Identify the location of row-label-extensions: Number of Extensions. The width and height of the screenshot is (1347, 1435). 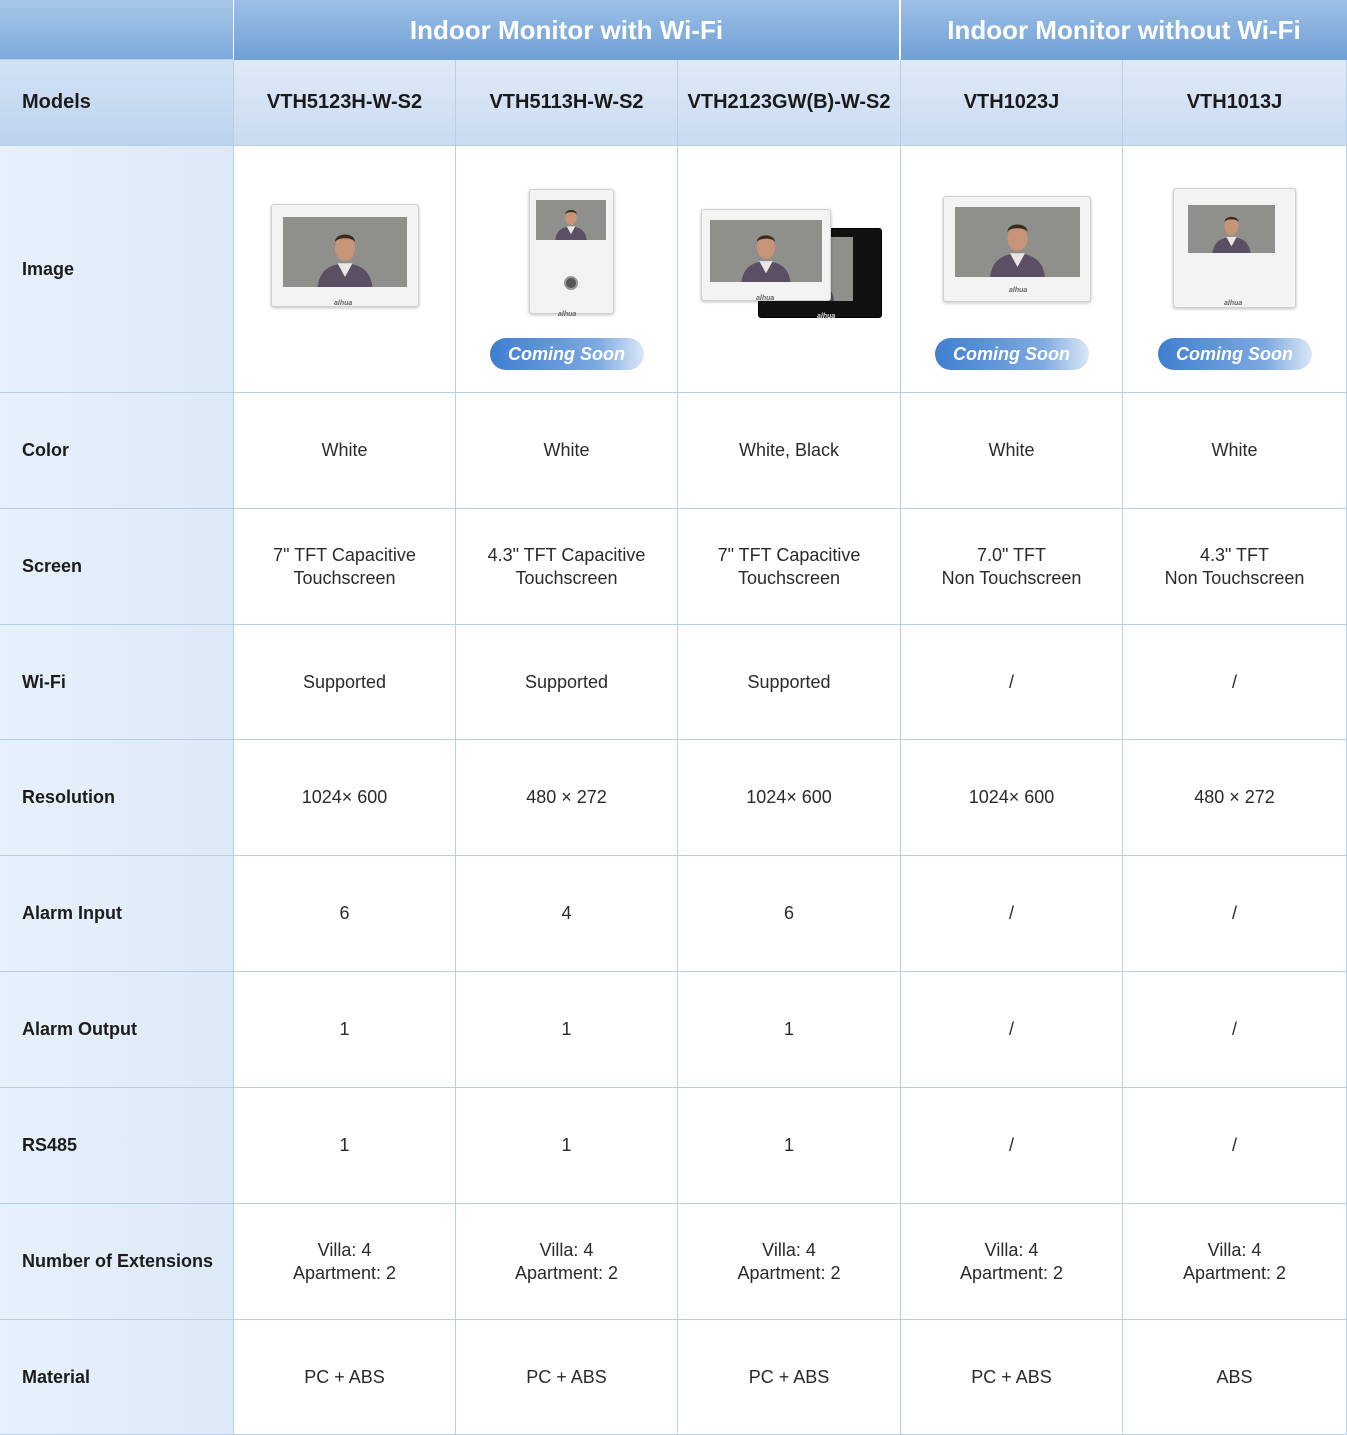
(117, 1262).